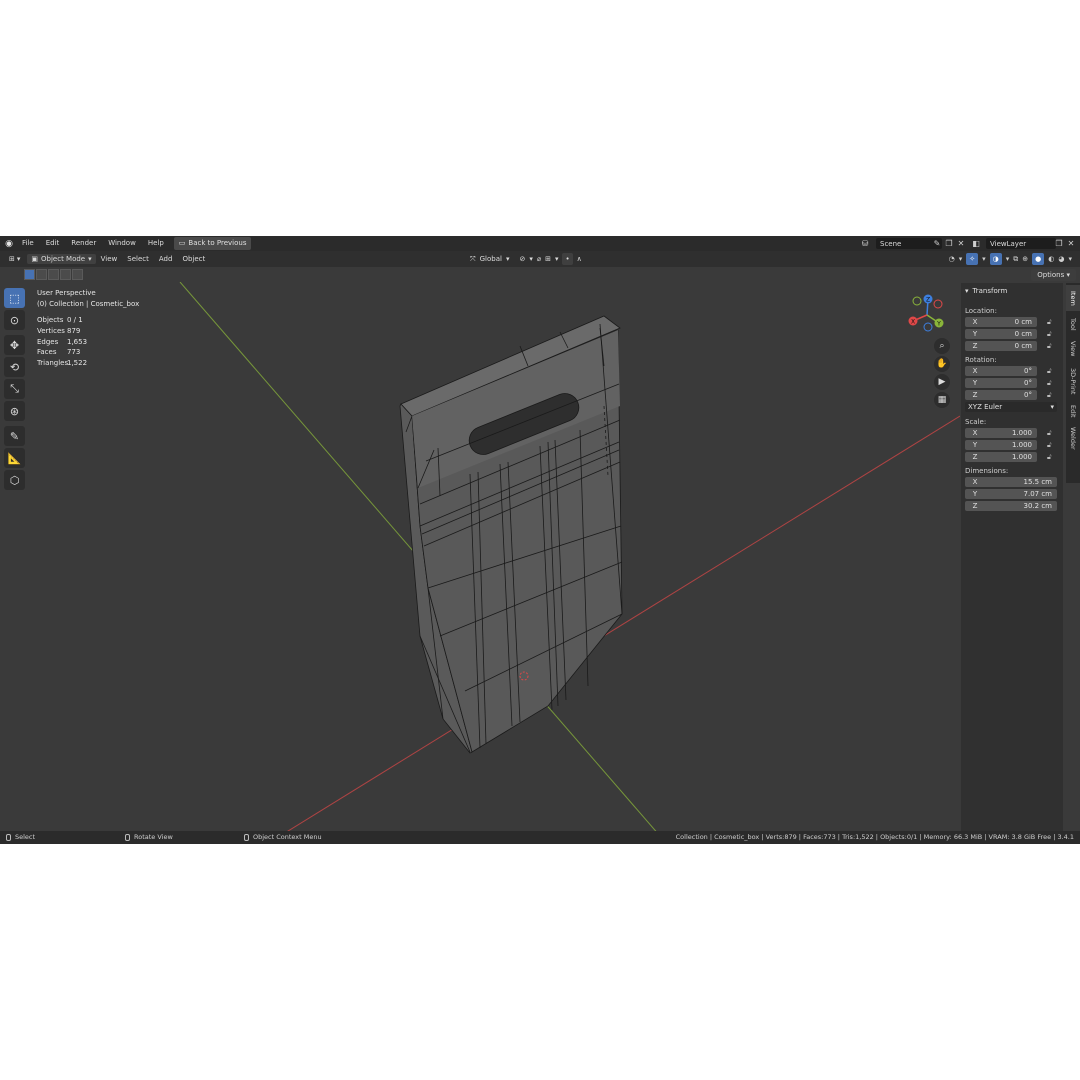  I want to click on z-axis-label: Z, so click(928, 300).